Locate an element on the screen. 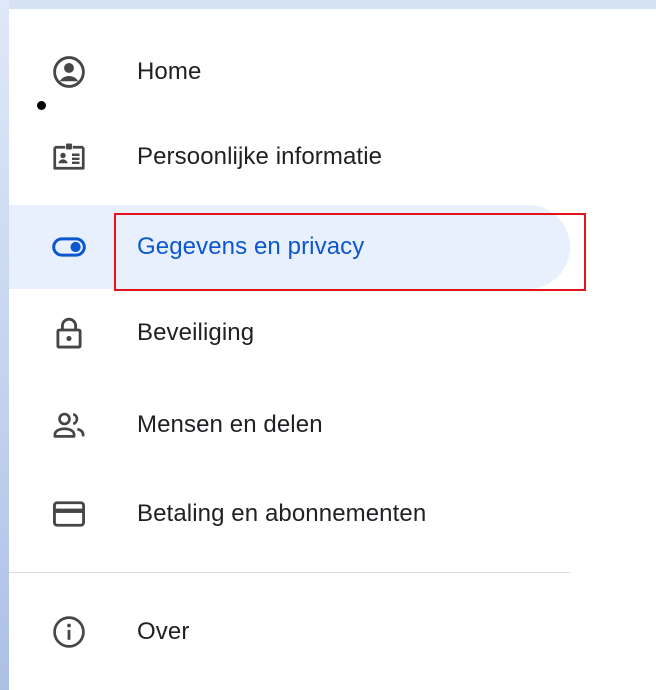 The height and width of the screenshot is (690, 656). nav-item-security: Beveiliging is located at coordinates (289, 333).